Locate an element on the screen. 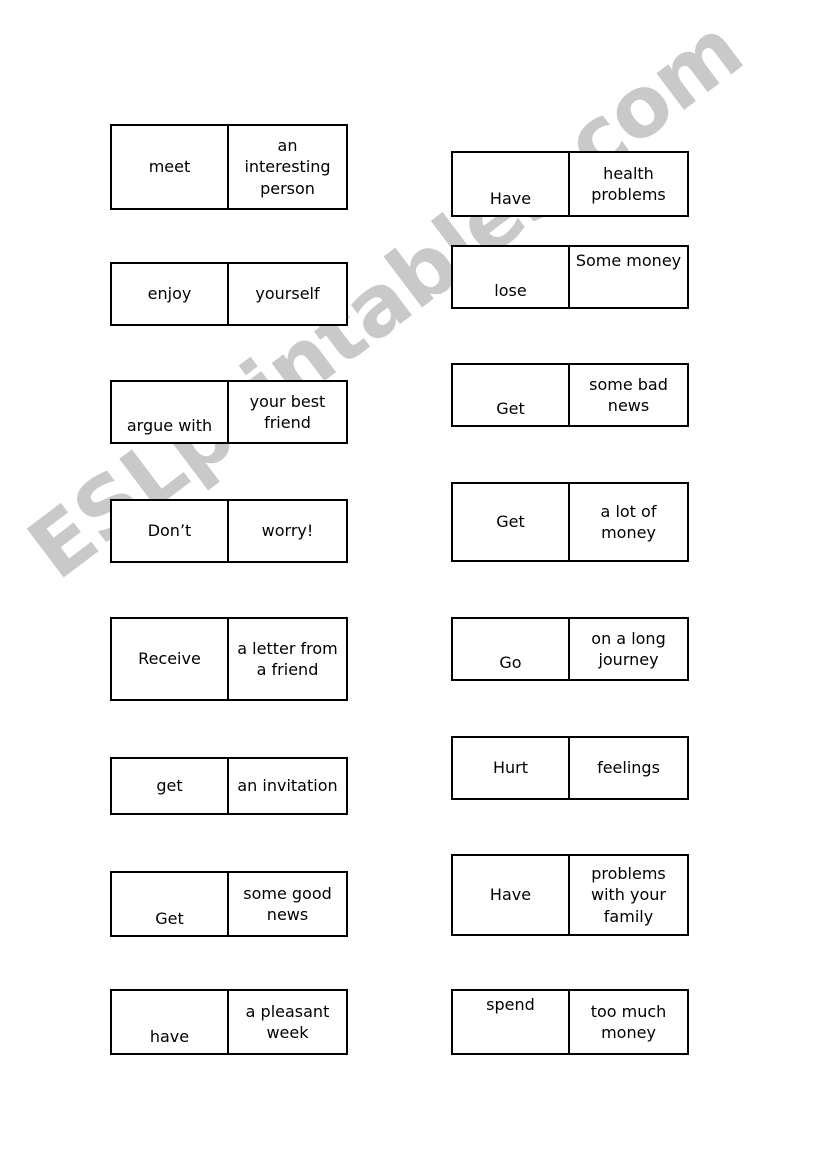 The height and width of the screenshot is (1169, 826). domino-half-right: worry! is located at coordinates (287, 531).